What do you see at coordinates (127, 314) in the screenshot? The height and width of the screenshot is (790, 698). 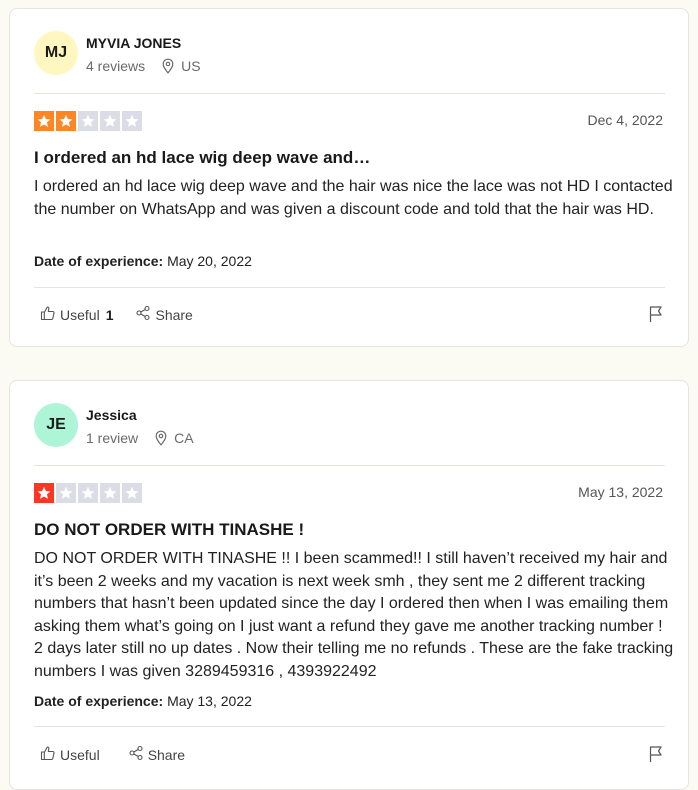 I see `review-actions: Useful 1 Share` at bounding box center [127, 314].